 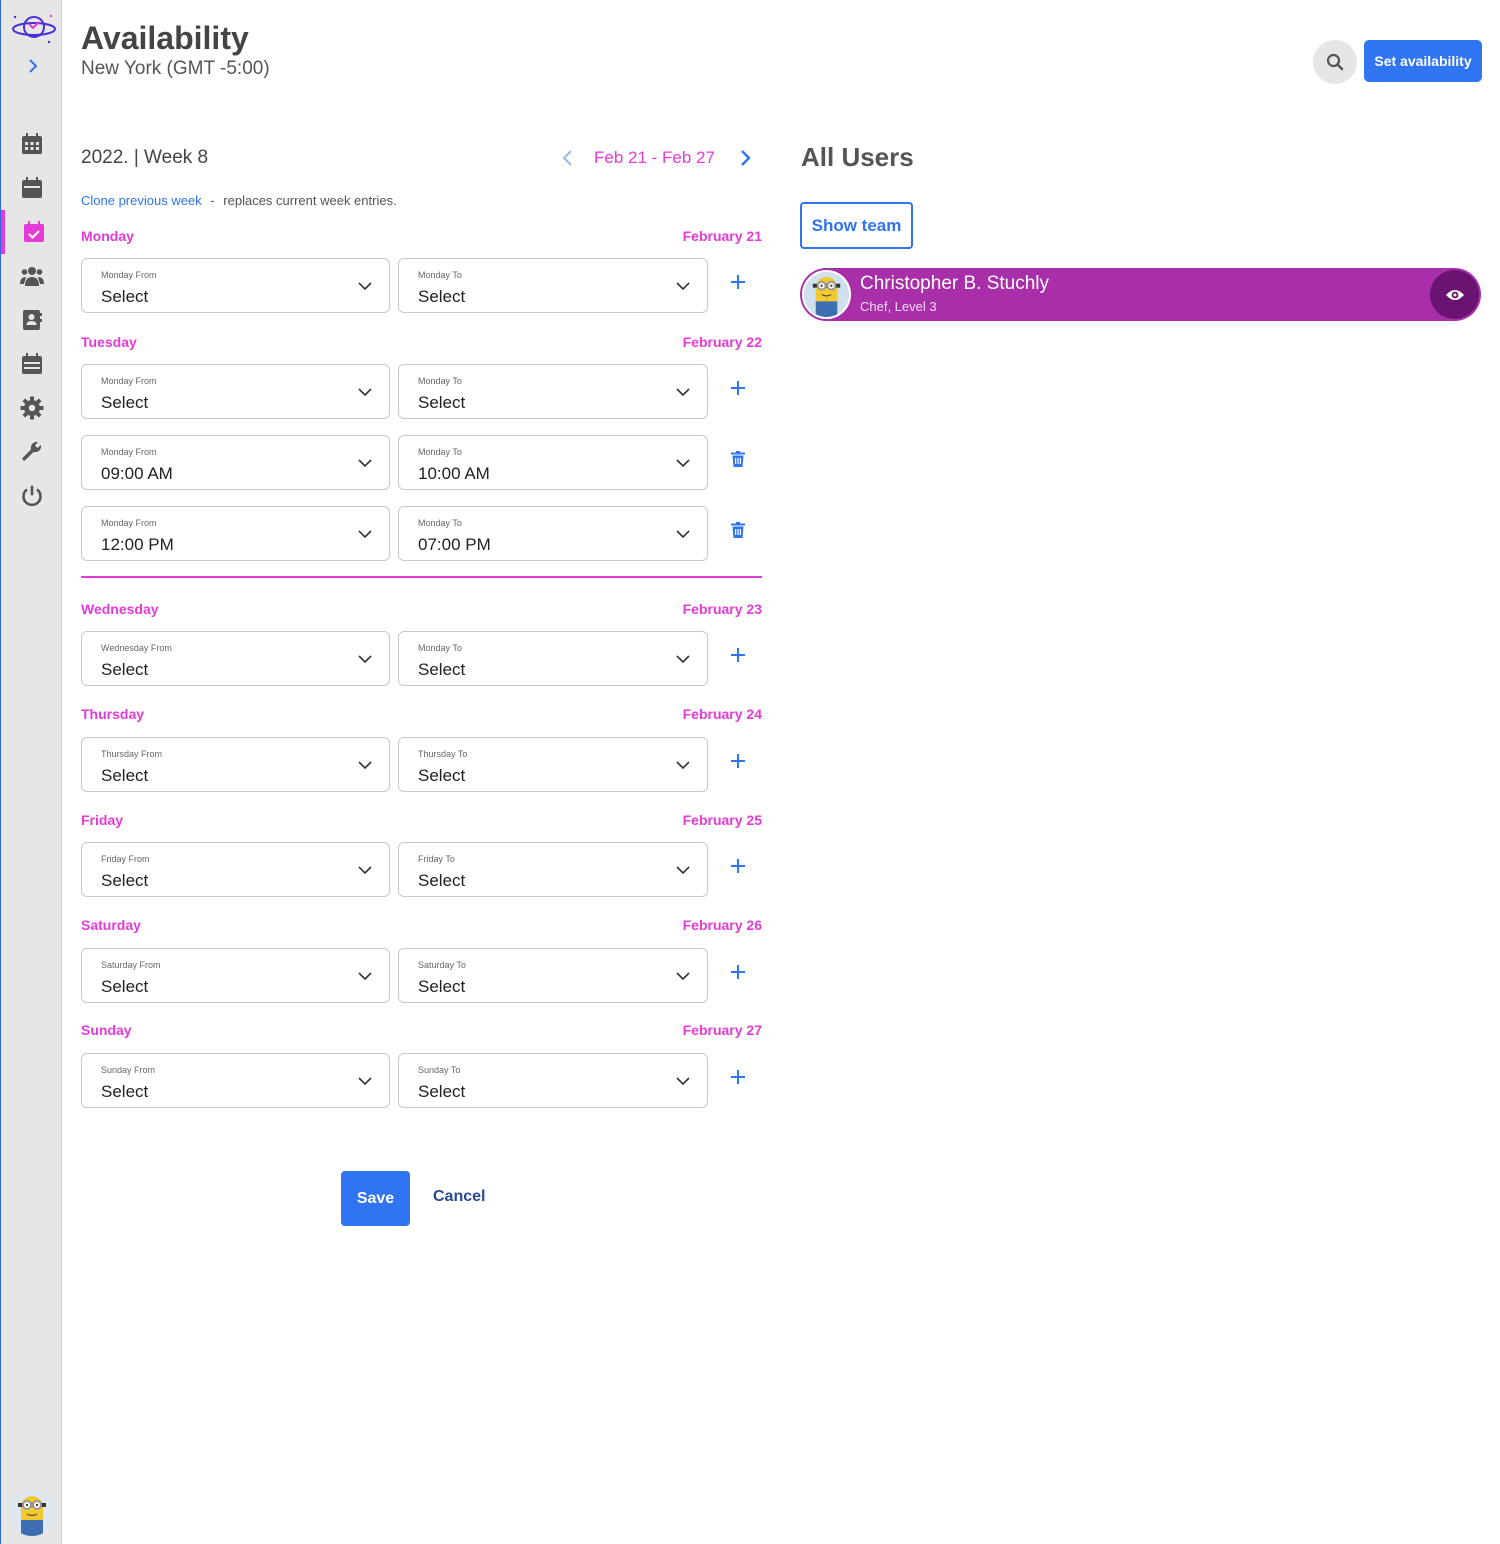 I want to click on search-icon, so click(x=1335, y=62).